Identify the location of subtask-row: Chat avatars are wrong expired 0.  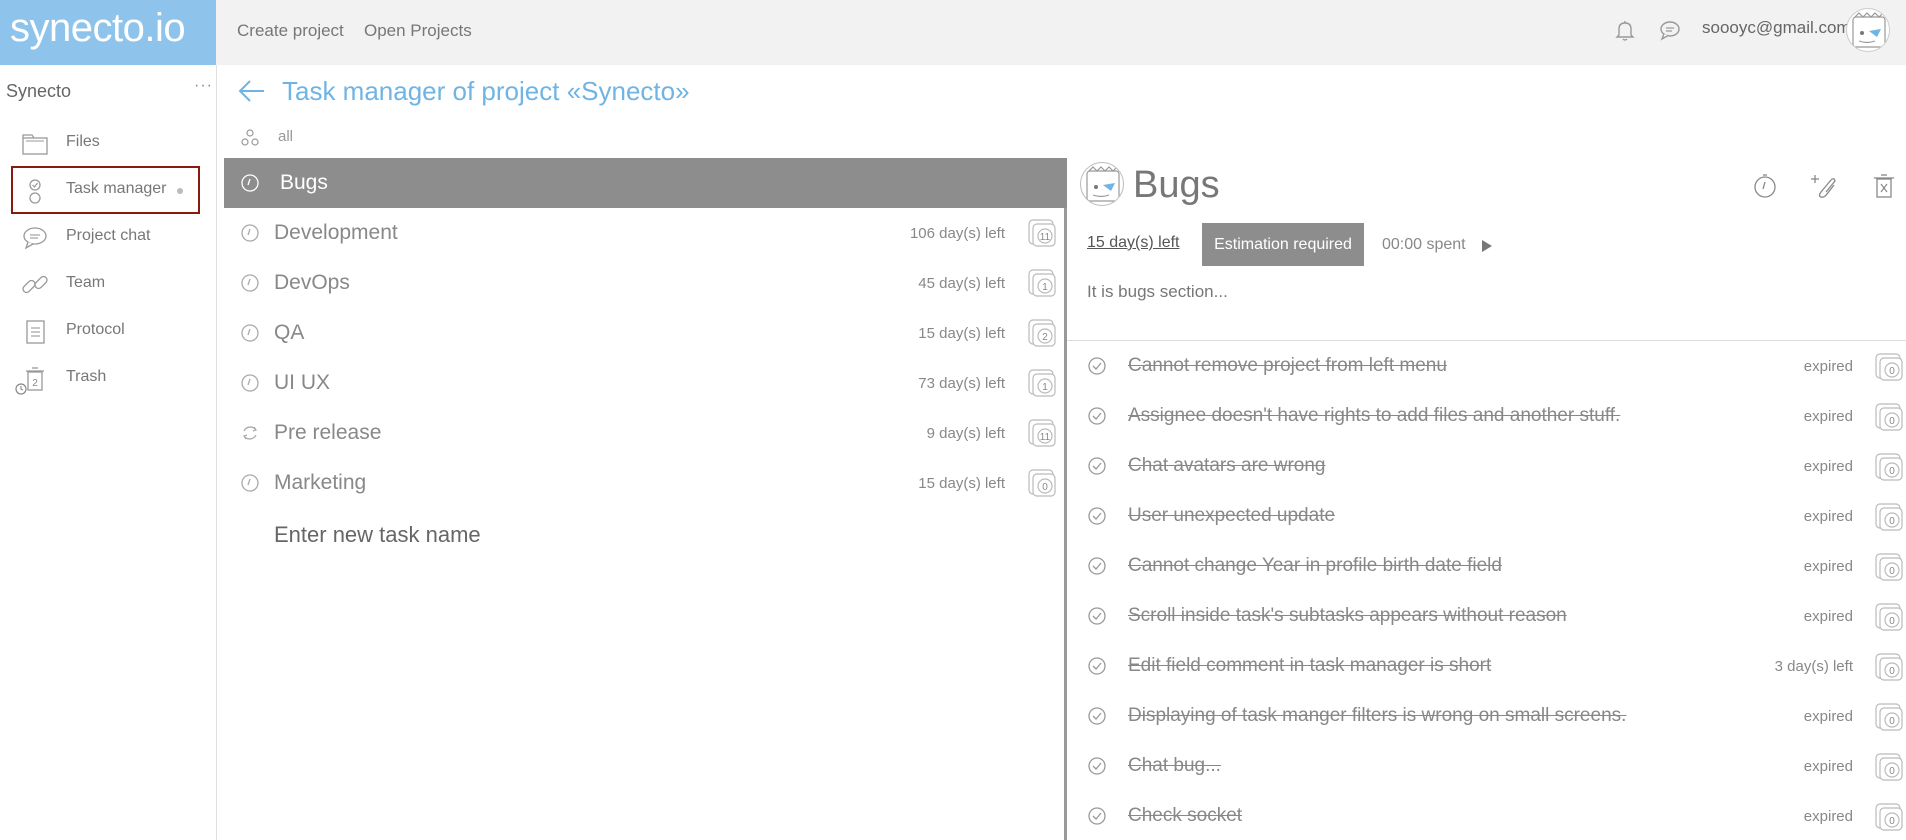
(1486, 467).